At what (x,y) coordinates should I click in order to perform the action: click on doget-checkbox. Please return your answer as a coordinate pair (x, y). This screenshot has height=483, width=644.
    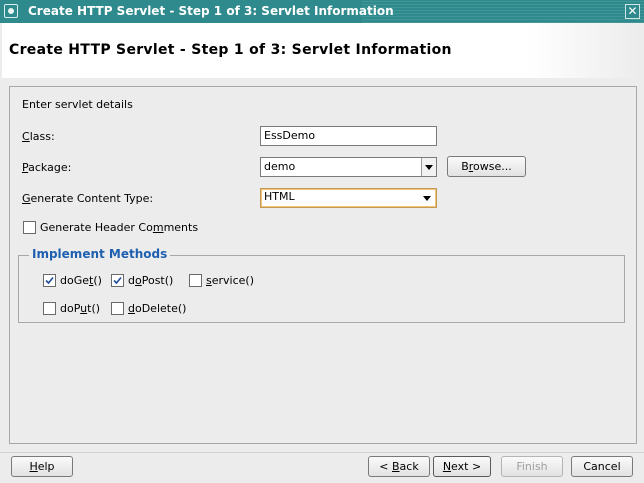
    Looking at the image, I should click on (49, 280).